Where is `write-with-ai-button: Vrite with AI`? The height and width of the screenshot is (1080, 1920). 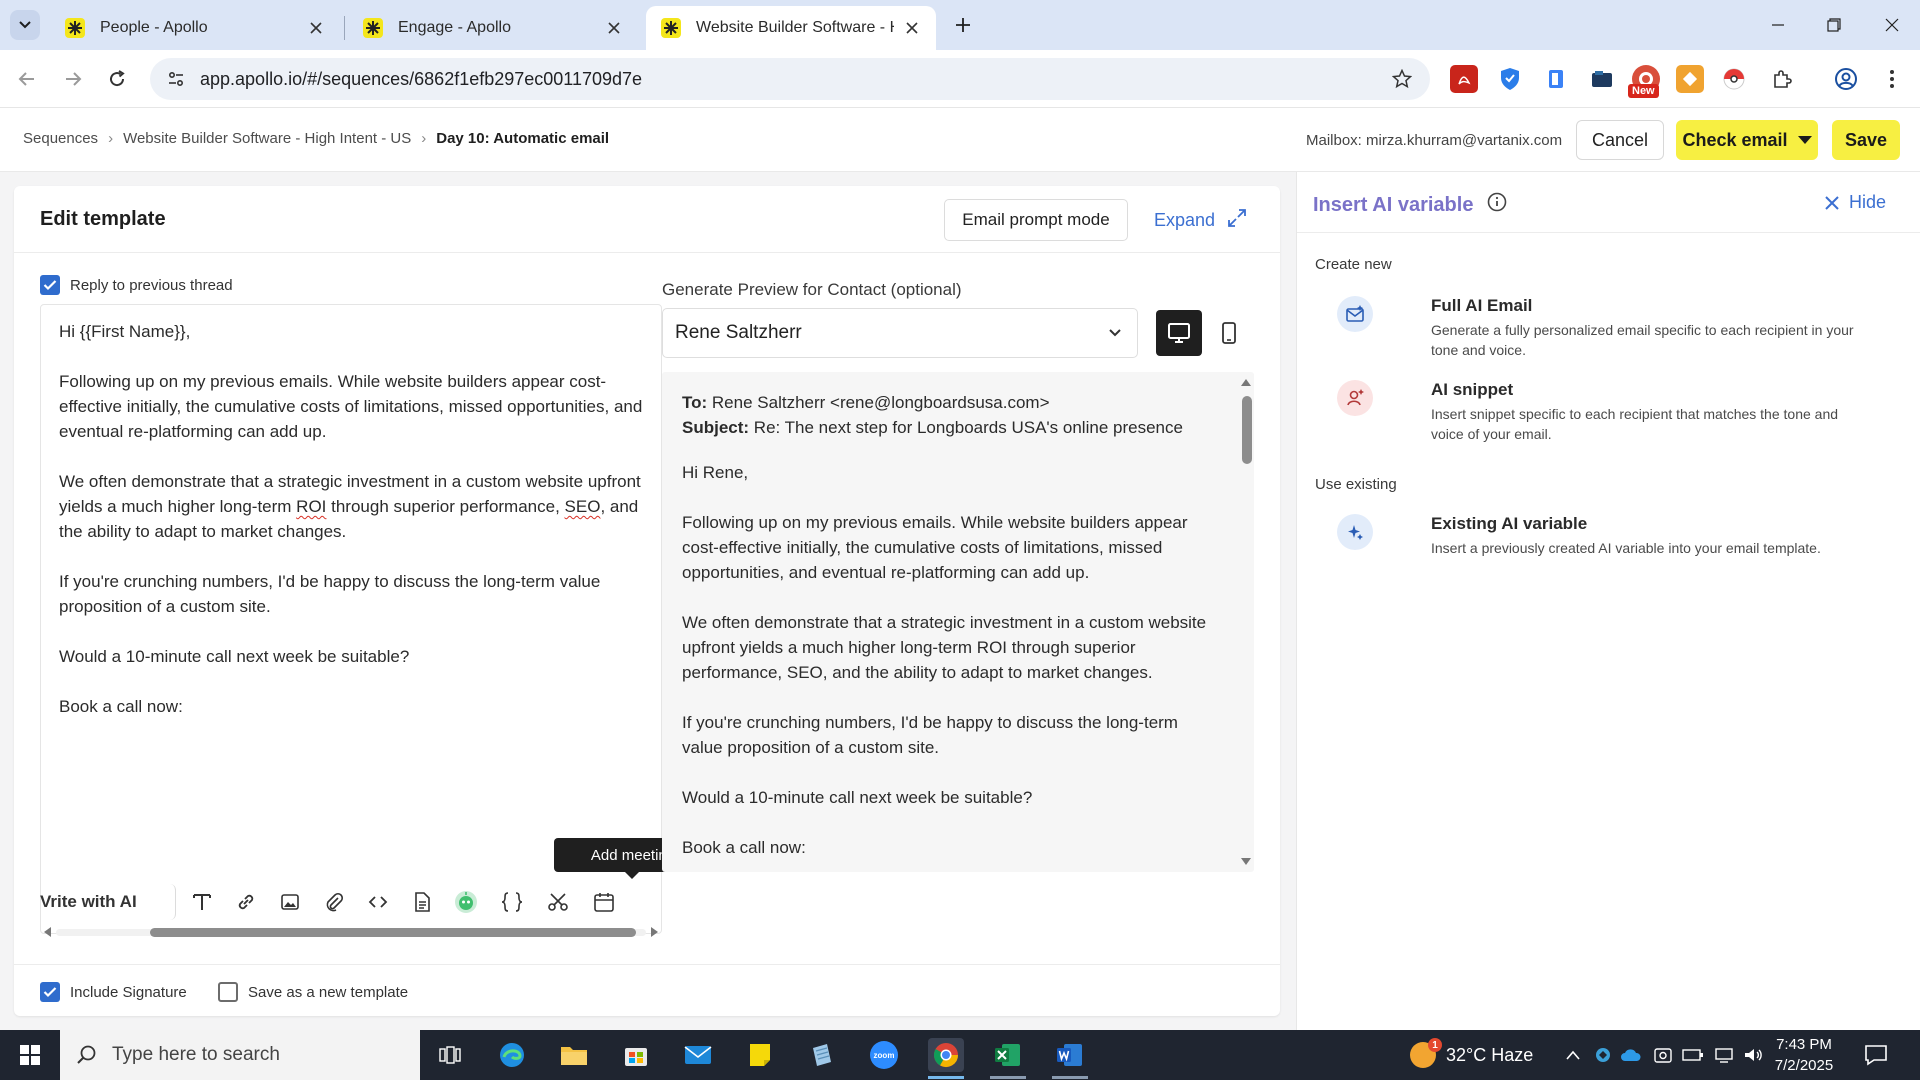 write-with-ai-button: Vrite with AI is located at coordinates (108, 902).